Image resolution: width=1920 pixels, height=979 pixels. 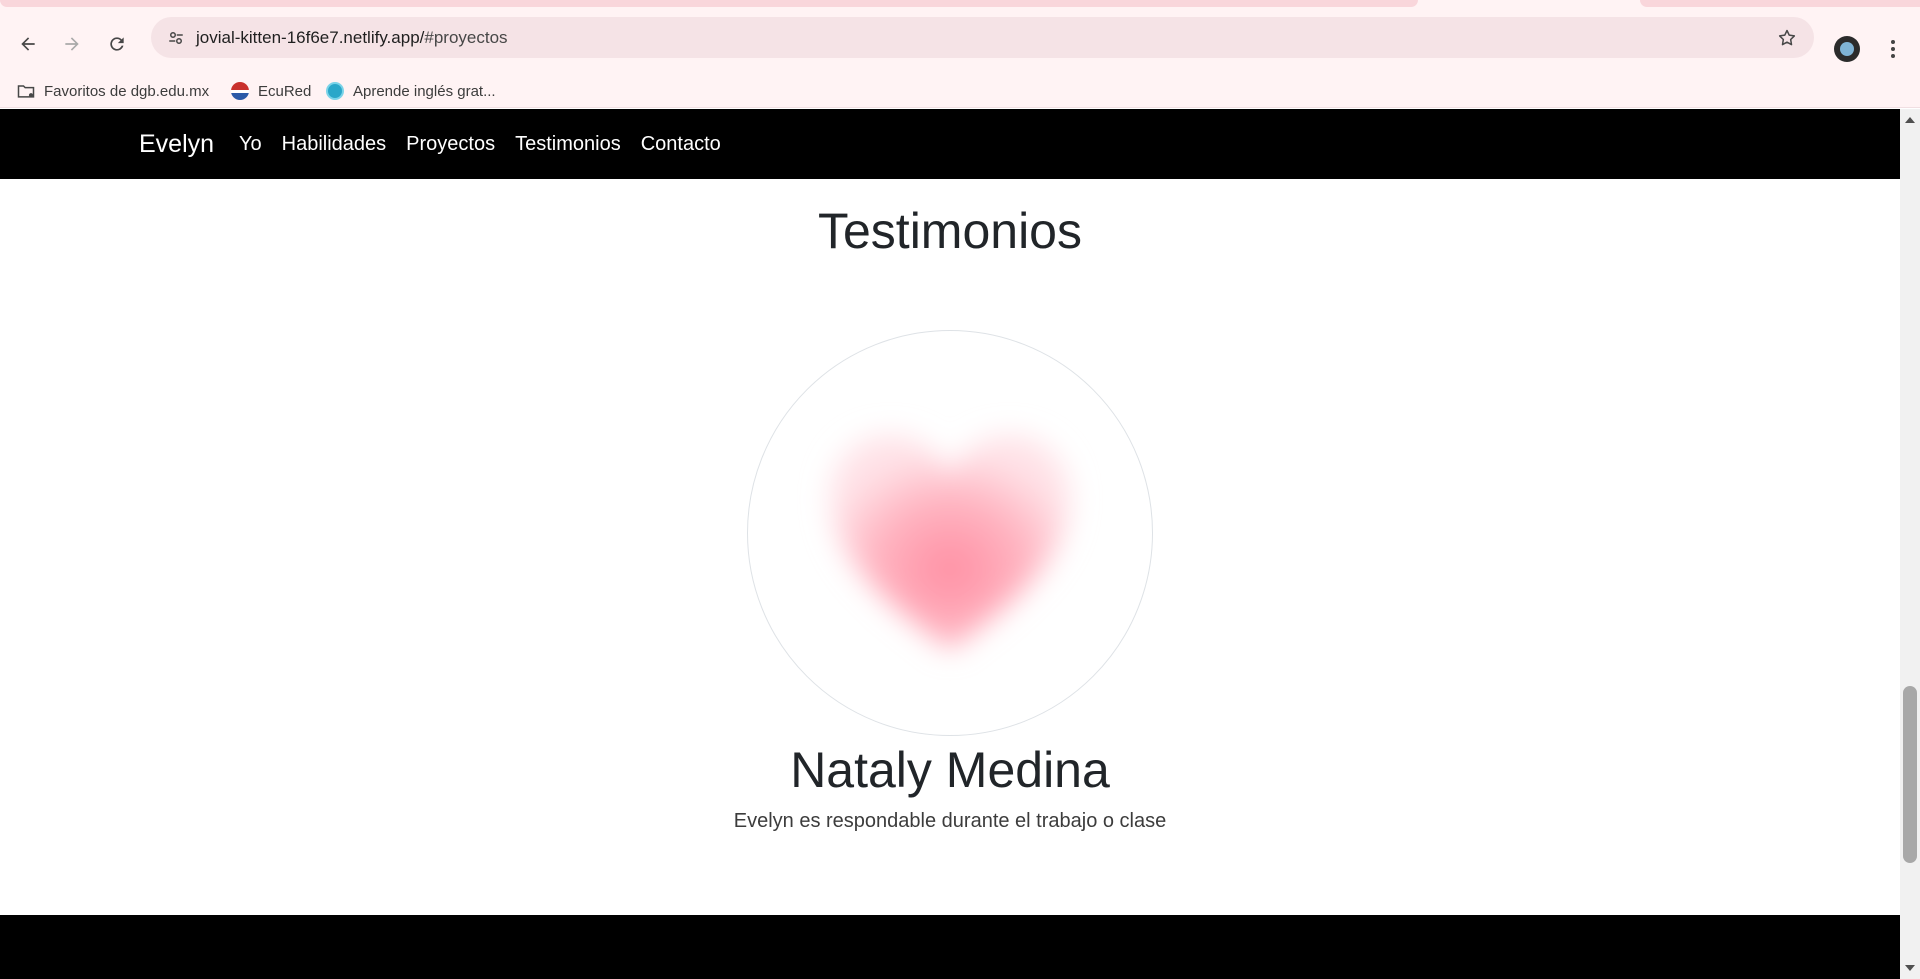 I want to click on arrow-left-icon, so click(x=28, y=44).